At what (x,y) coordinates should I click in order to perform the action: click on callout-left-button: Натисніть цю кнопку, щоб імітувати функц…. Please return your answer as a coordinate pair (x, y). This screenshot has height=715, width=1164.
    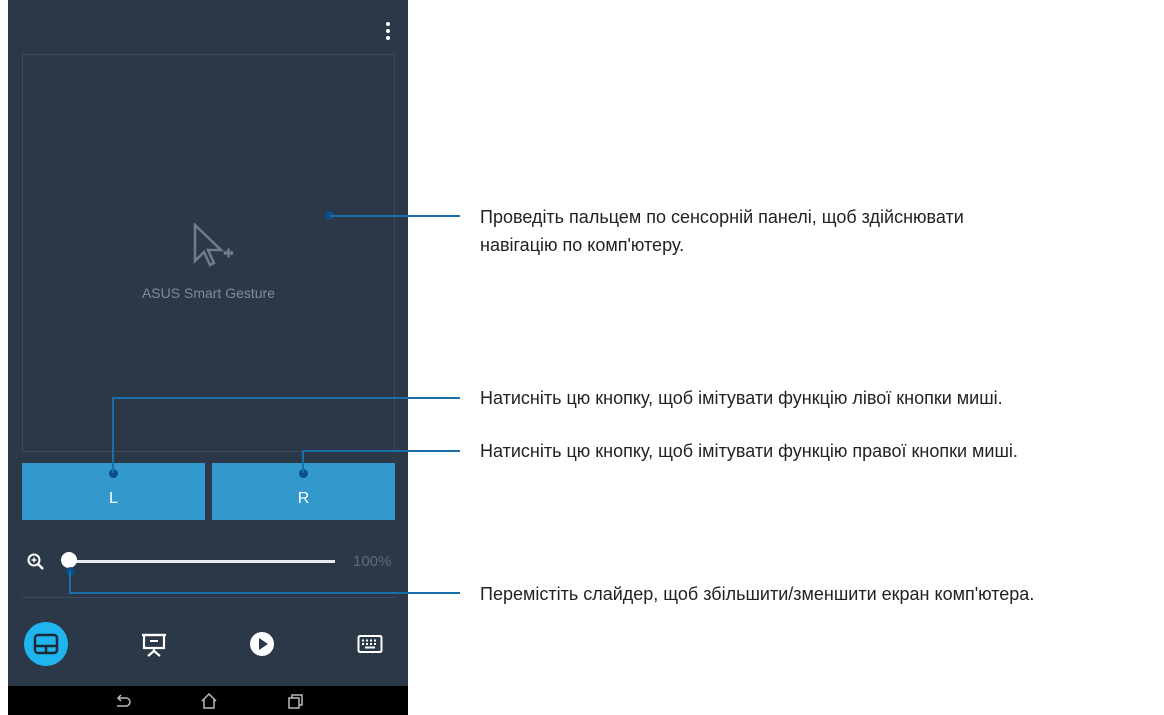
    Looking at the image, I should click on (741, 398).